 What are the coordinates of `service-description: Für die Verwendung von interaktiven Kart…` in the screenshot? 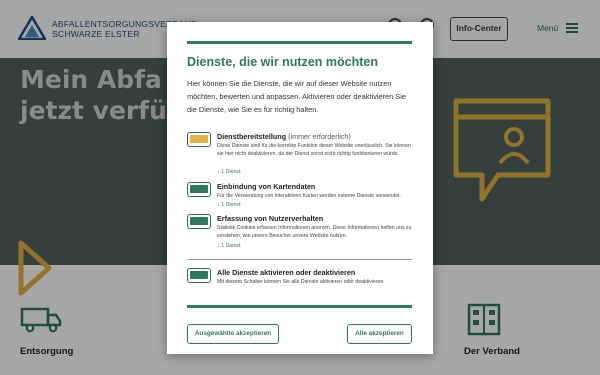 It's located at (309, 196).